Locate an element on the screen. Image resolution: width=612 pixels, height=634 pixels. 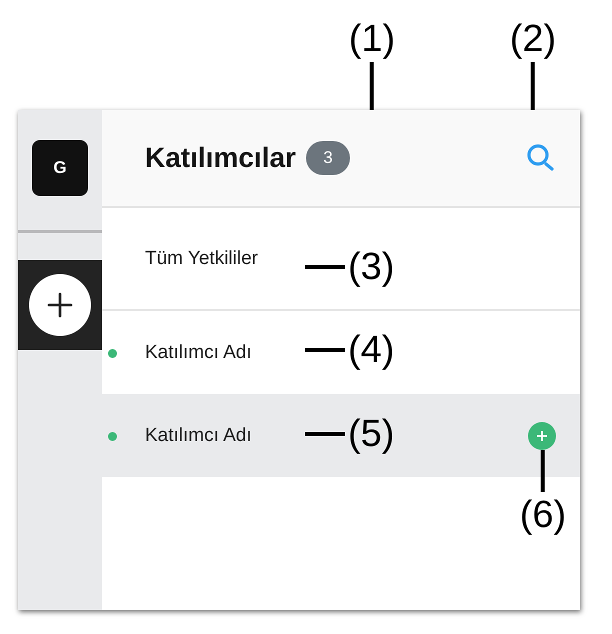
item-label: Tüm Yetkililer is located at coordinates (201, 259).